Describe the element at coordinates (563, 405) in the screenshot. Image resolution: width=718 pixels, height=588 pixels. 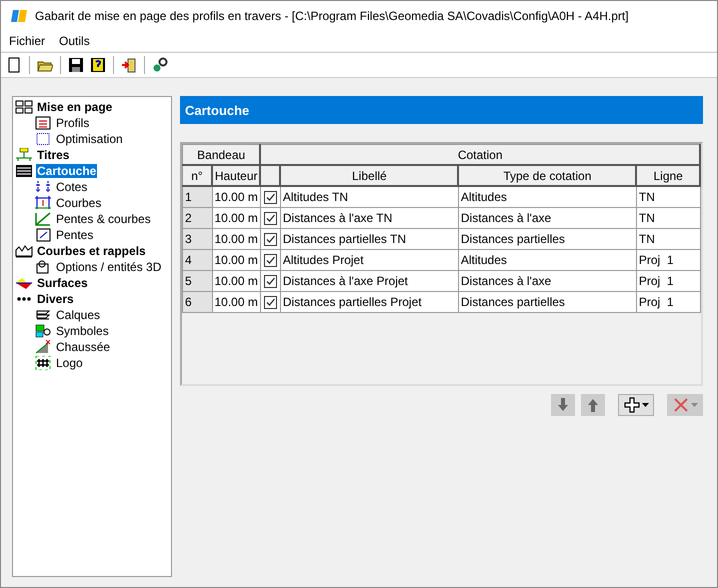
I see `arrow-down-icon` at that location.